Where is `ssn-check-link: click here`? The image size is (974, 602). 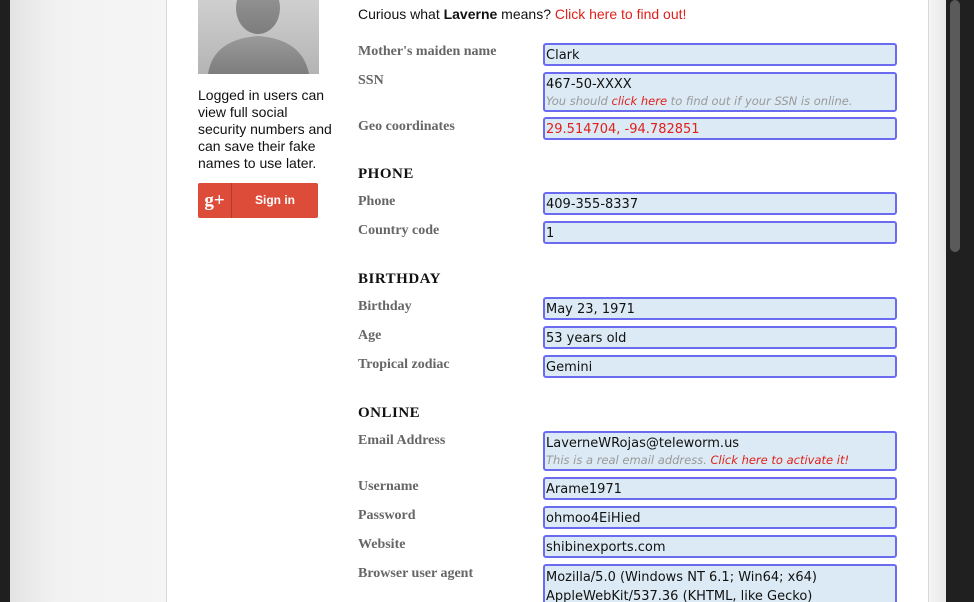 ssn-check-link: click here is located at coordinates (640, 101).